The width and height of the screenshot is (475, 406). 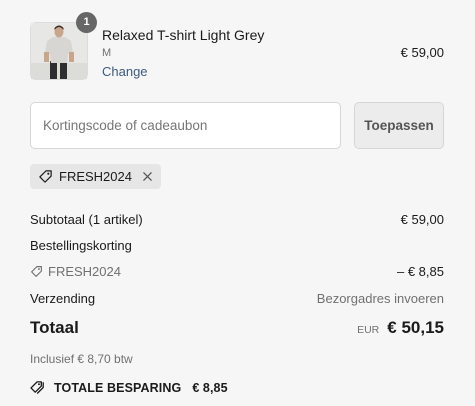 I want to click on product-price: € 59,00, so click(x=422, y=52).